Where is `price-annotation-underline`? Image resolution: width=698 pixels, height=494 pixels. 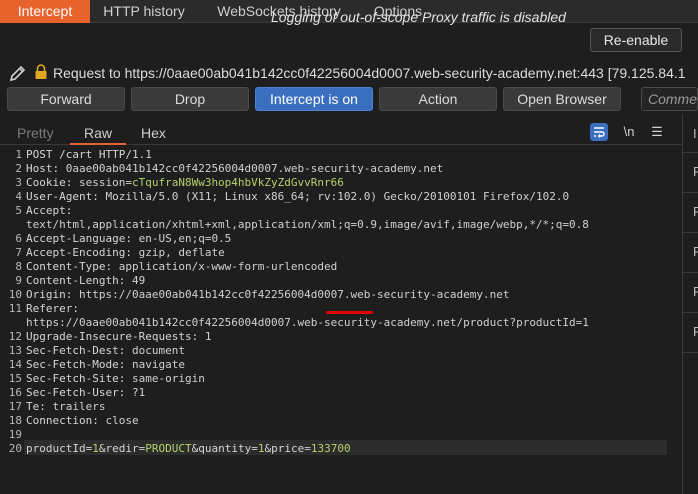 price-annotation-underline is located at coordinates (349, 312).